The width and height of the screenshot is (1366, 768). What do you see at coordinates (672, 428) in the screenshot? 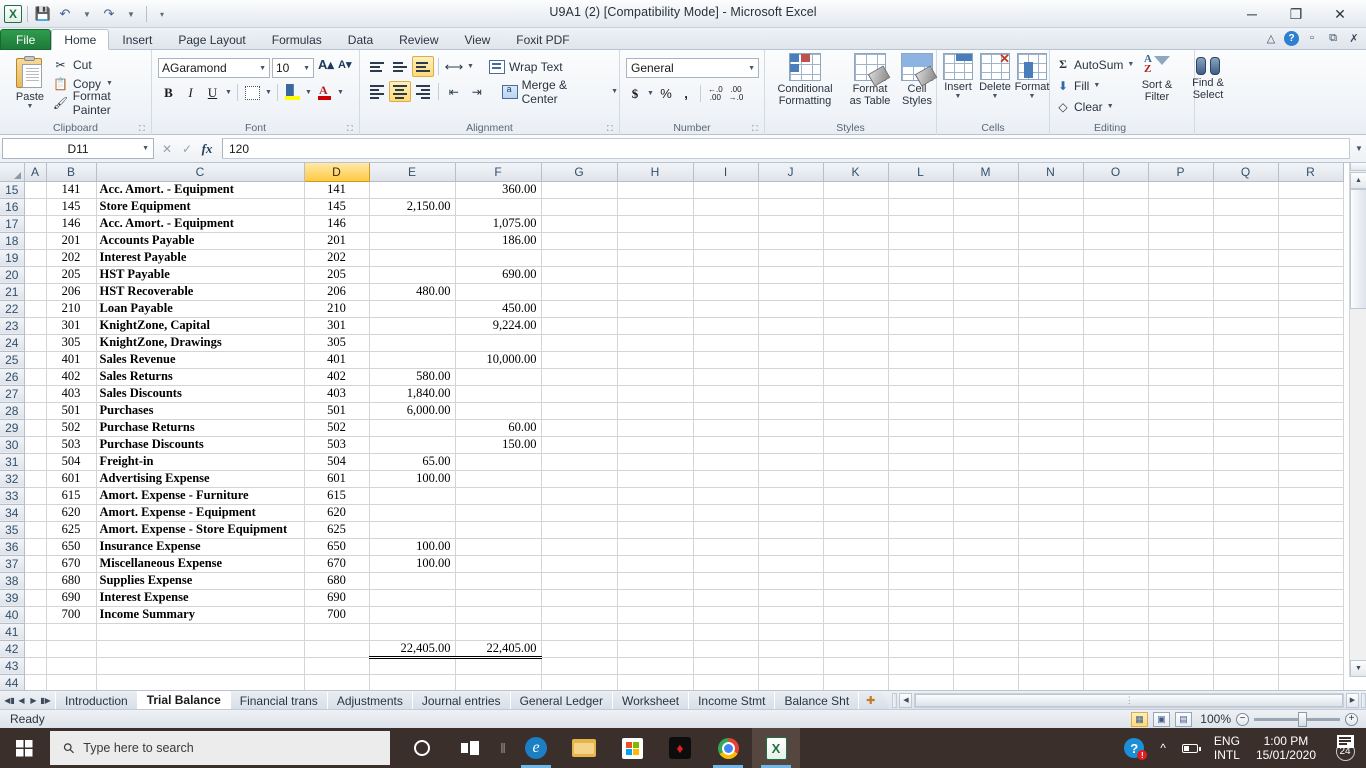
I see `table-row: 29 502 Purchase Returns 502 60.00` at bounding box center [672, 428].